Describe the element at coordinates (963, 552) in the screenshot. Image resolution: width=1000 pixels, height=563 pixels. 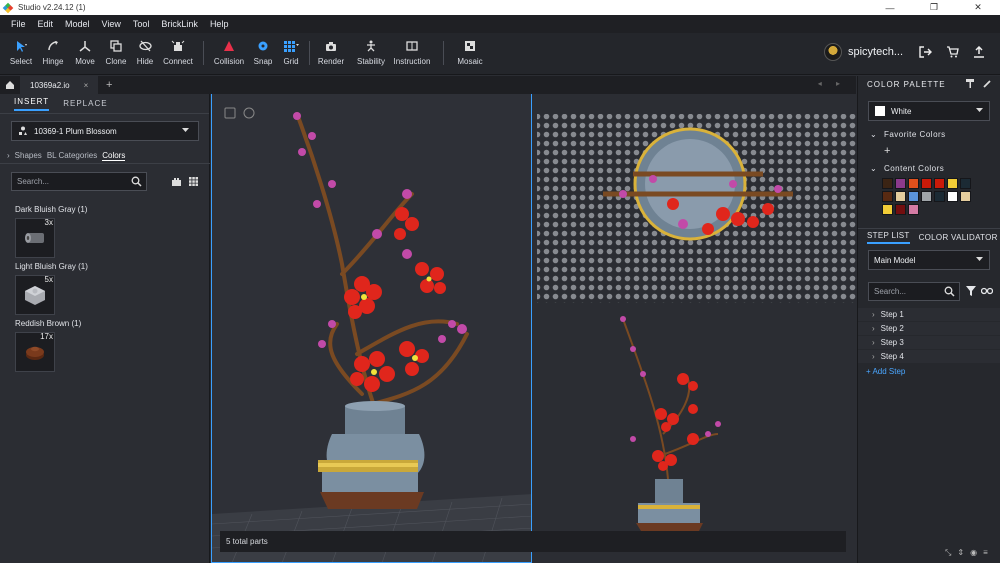
I see `expand-icon: ⇕` at that location.